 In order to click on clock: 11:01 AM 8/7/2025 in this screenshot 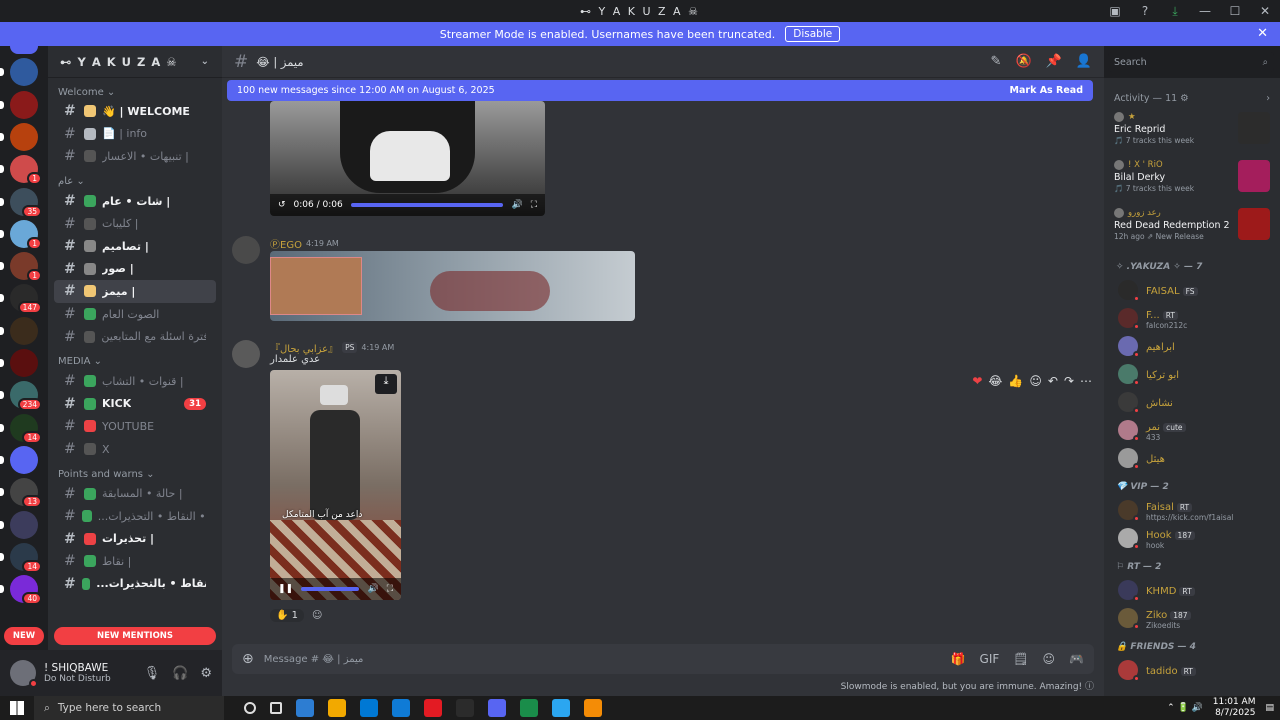, I will do `click(1234, 708)`.